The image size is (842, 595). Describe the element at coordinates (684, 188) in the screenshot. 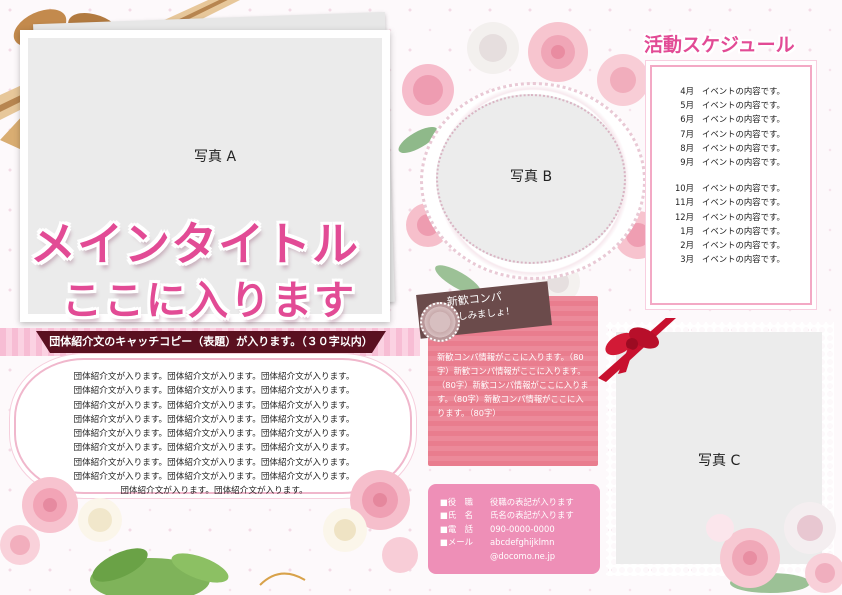

I see `schedule-month: 10月` at that location.